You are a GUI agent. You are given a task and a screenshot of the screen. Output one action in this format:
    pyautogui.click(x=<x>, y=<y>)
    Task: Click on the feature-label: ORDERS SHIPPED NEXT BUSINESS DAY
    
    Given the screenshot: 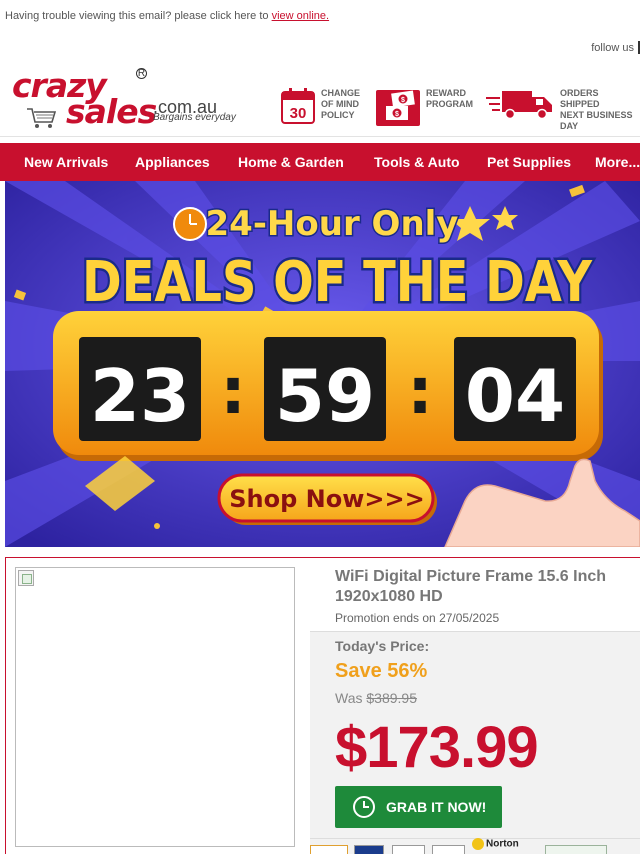 What is the action you would take?
    pyautogui.click(x=596, y=109)
    